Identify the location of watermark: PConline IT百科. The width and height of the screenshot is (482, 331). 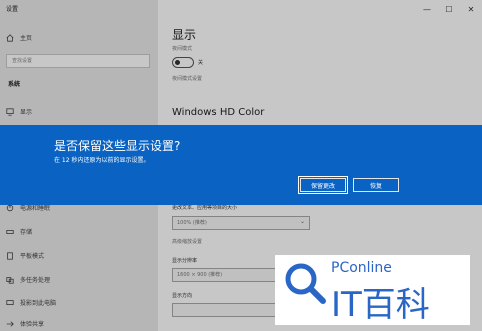
(372, 290).